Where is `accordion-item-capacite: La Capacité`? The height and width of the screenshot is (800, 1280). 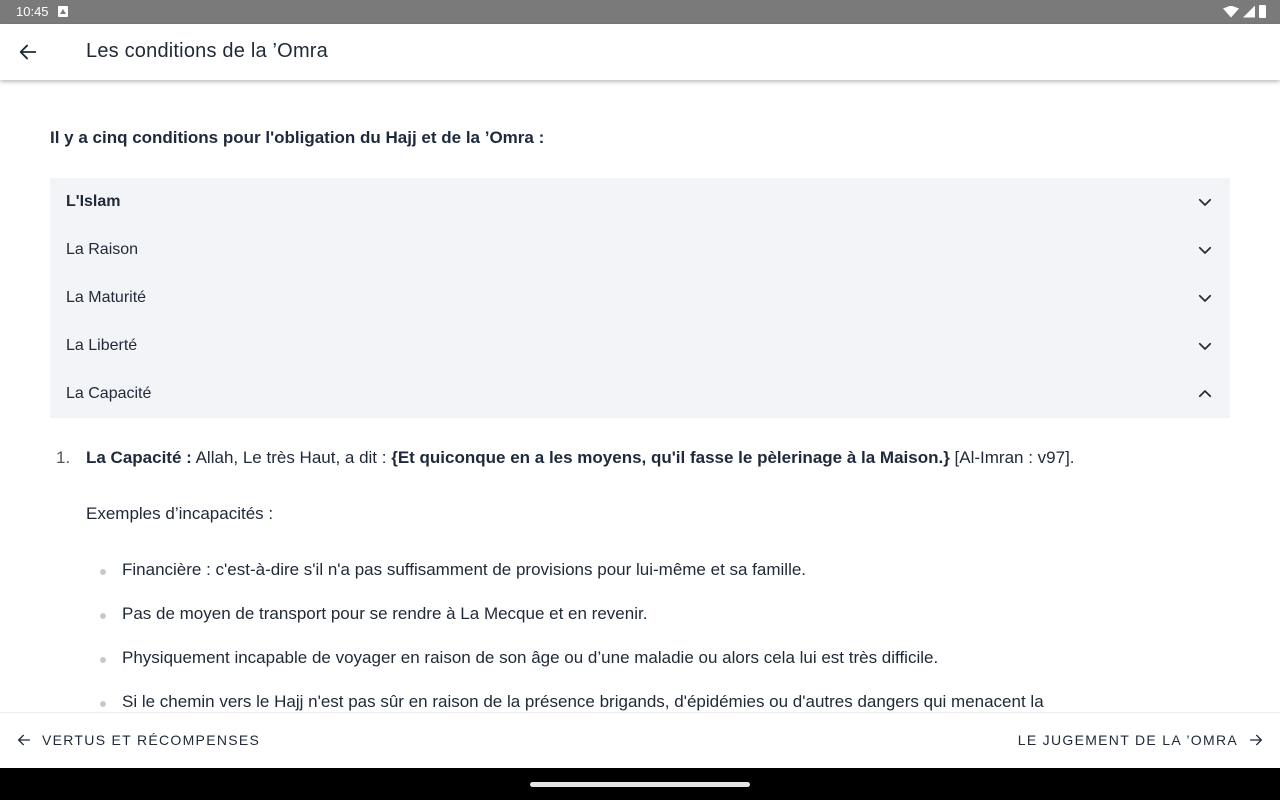 accordion-item-capacite: La Capacité is located at coordinates (640, 394).